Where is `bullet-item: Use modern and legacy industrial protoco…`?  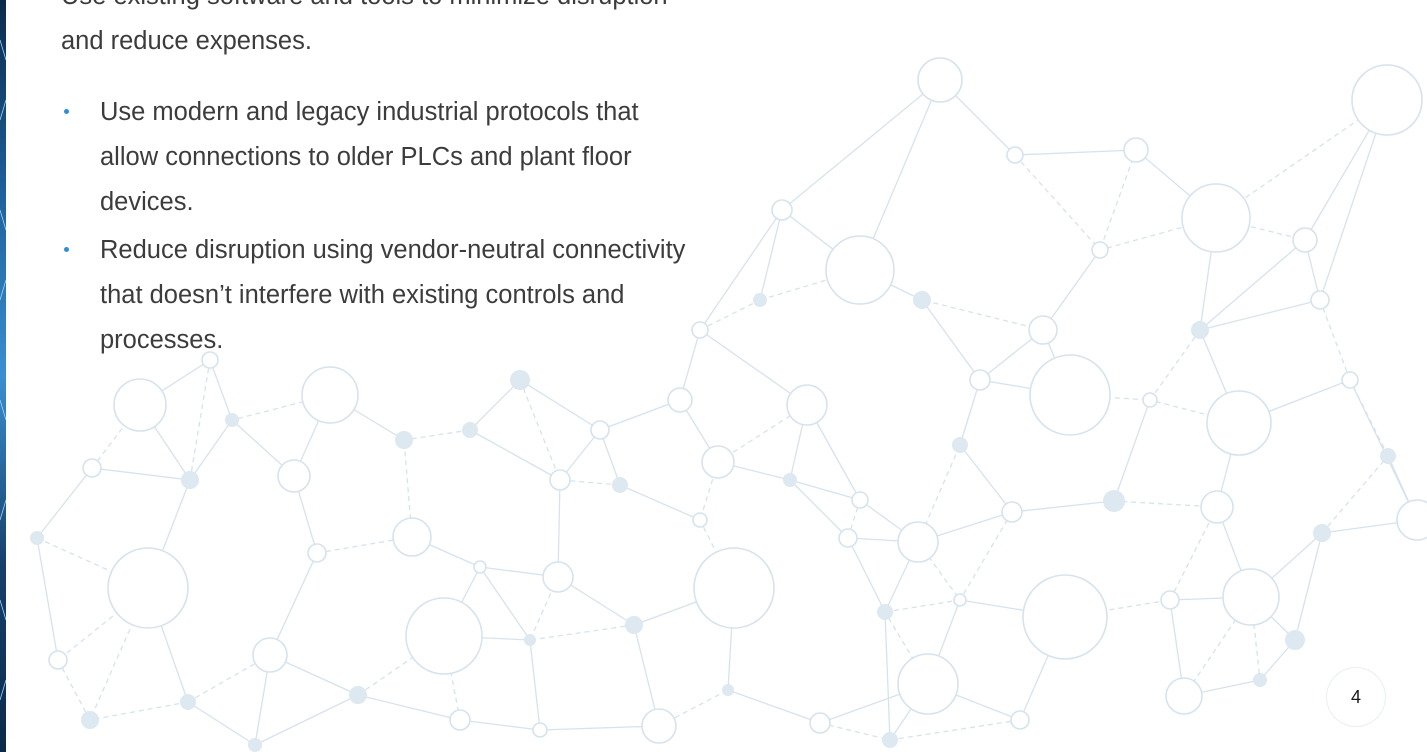 bullet-item: Use modern and legacy industrial protoco… is located at coordinates (381, 157).